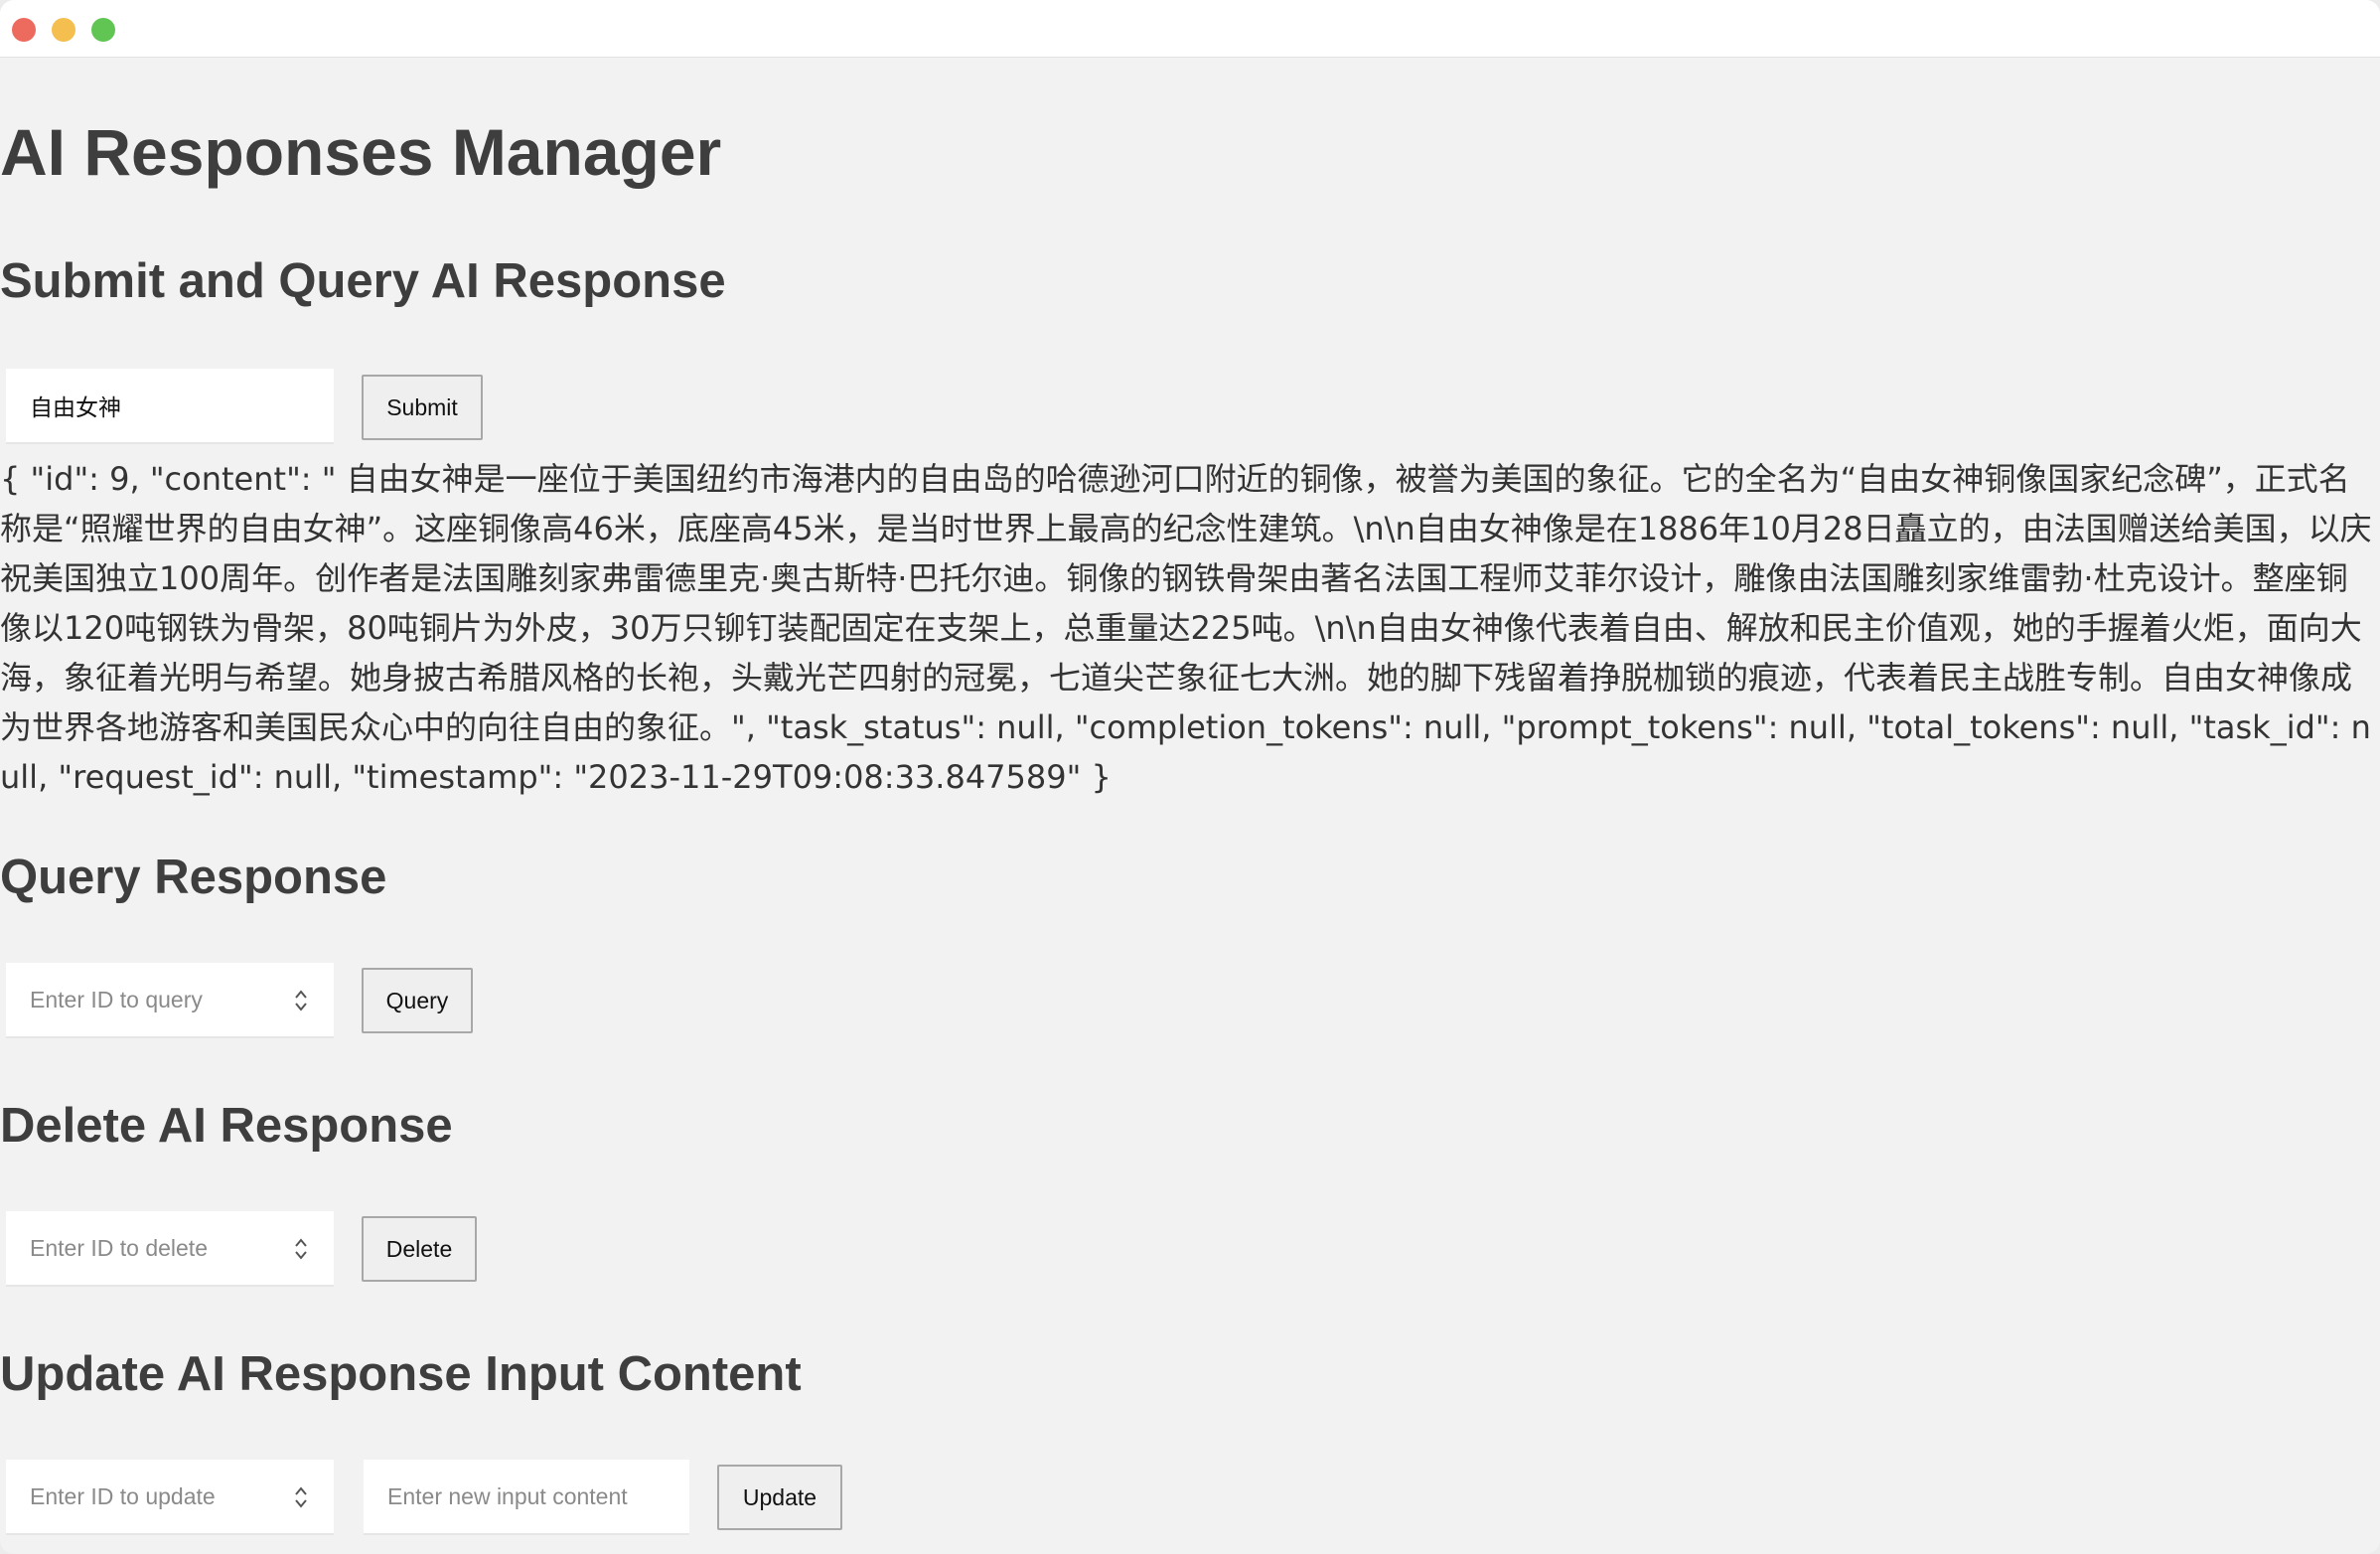 The width and height of the screenshot is (2380, 1554). Describe the element at coordinates (103, 30) in the screenshot. I see `maximize-window-icon` at that location.